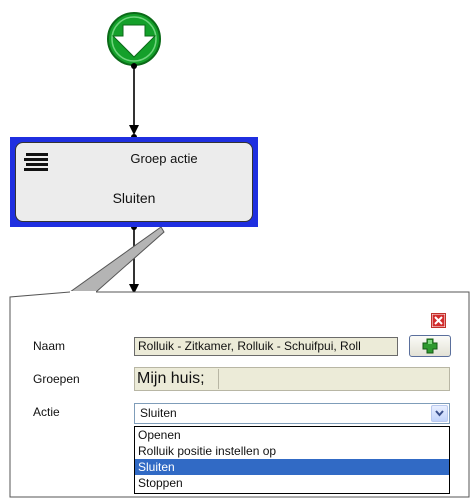 Image resolution: width=470 pixels, height=498 pixels. Describe the element at coordinates (134, 39) in the screenshot. I see `start-node` at that location.